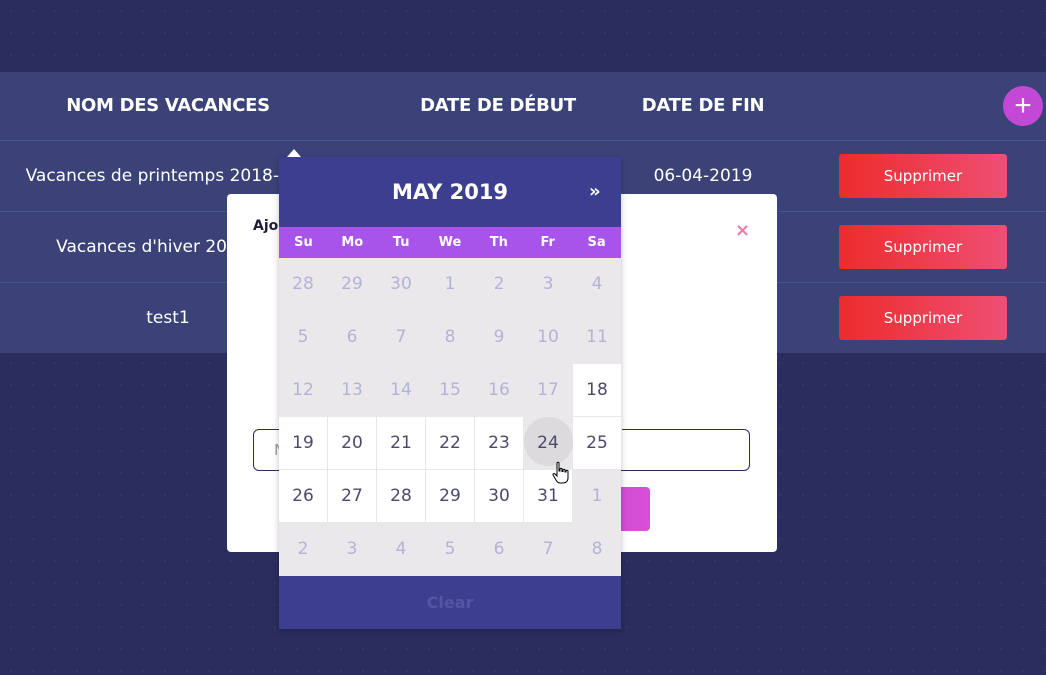 The image size is (1046, 675). I want to click on day-number: 11, so click(597, 337).